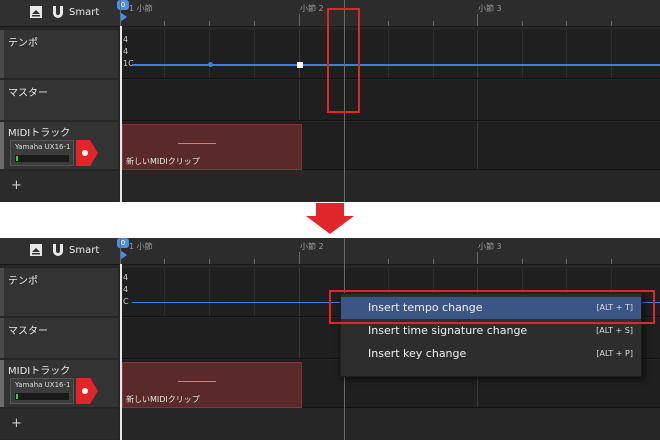 This screenshot has width=660, height=440. What do you see at coordinates (210, 64) in the screenshot?
I see `tempo-point` at bounding box center [210, 64].